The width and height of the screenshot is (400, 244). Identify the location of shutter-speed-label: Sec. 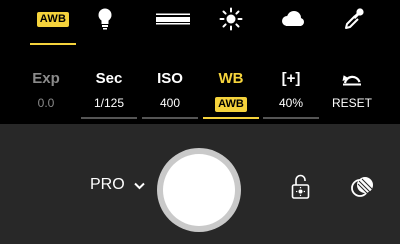
(109, 78).